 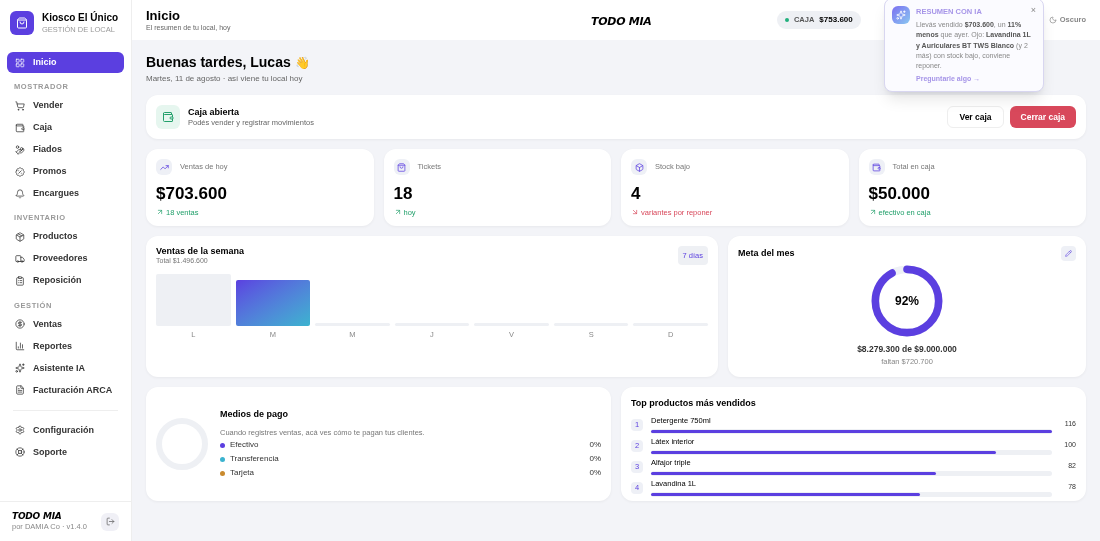 I want to click on wallet-icon, so click(x=168, y=117).